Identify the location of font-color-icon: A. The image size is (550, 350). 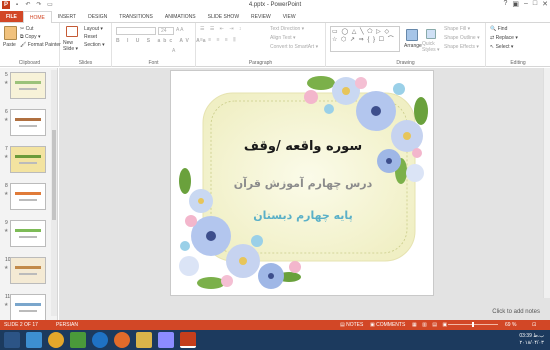
(173, 51).